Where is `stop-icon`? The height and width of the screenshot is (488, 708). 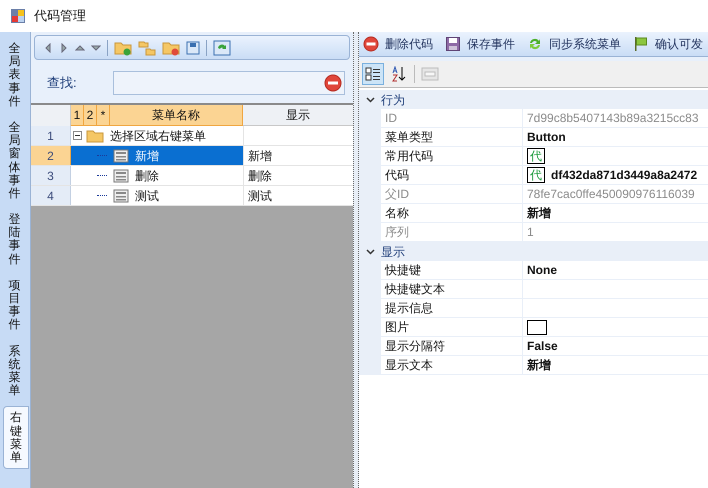
stop-icon is located at coordinates (371, 44).